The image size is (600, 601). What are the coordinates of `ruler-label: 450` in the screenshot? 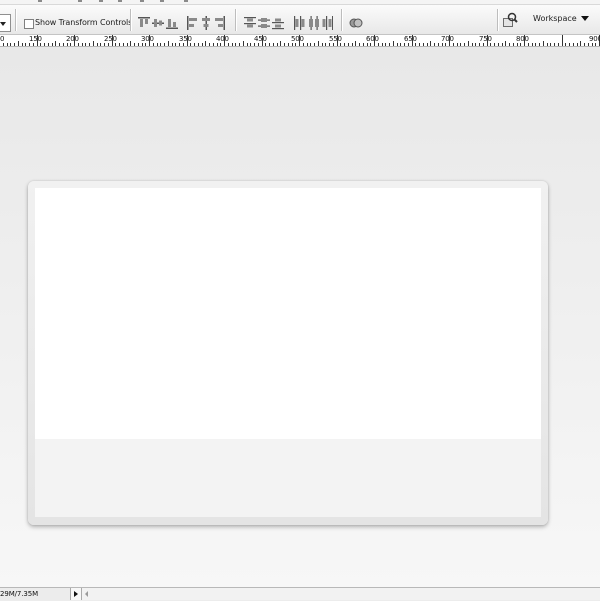 It's located at (260, 39).